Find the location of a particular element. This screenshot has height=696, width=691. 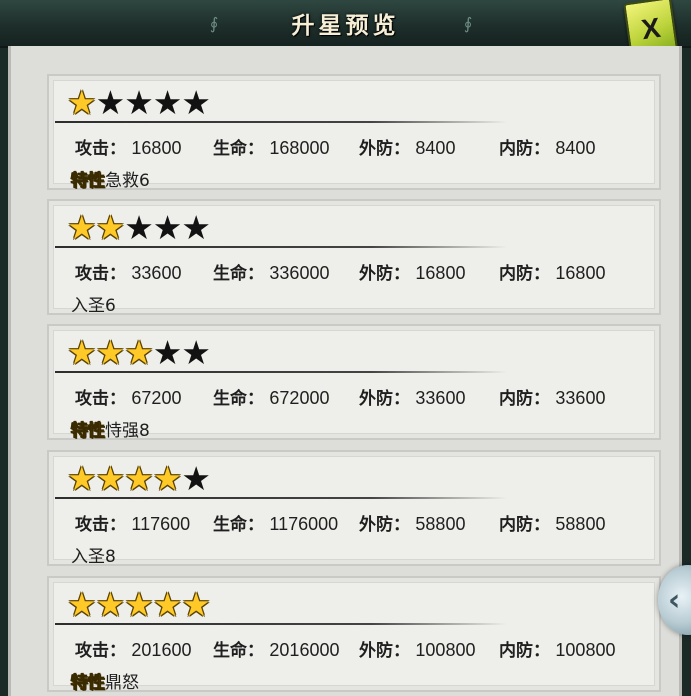

stat-life: 生命： 2016000 is located at coordinates (276, 648).